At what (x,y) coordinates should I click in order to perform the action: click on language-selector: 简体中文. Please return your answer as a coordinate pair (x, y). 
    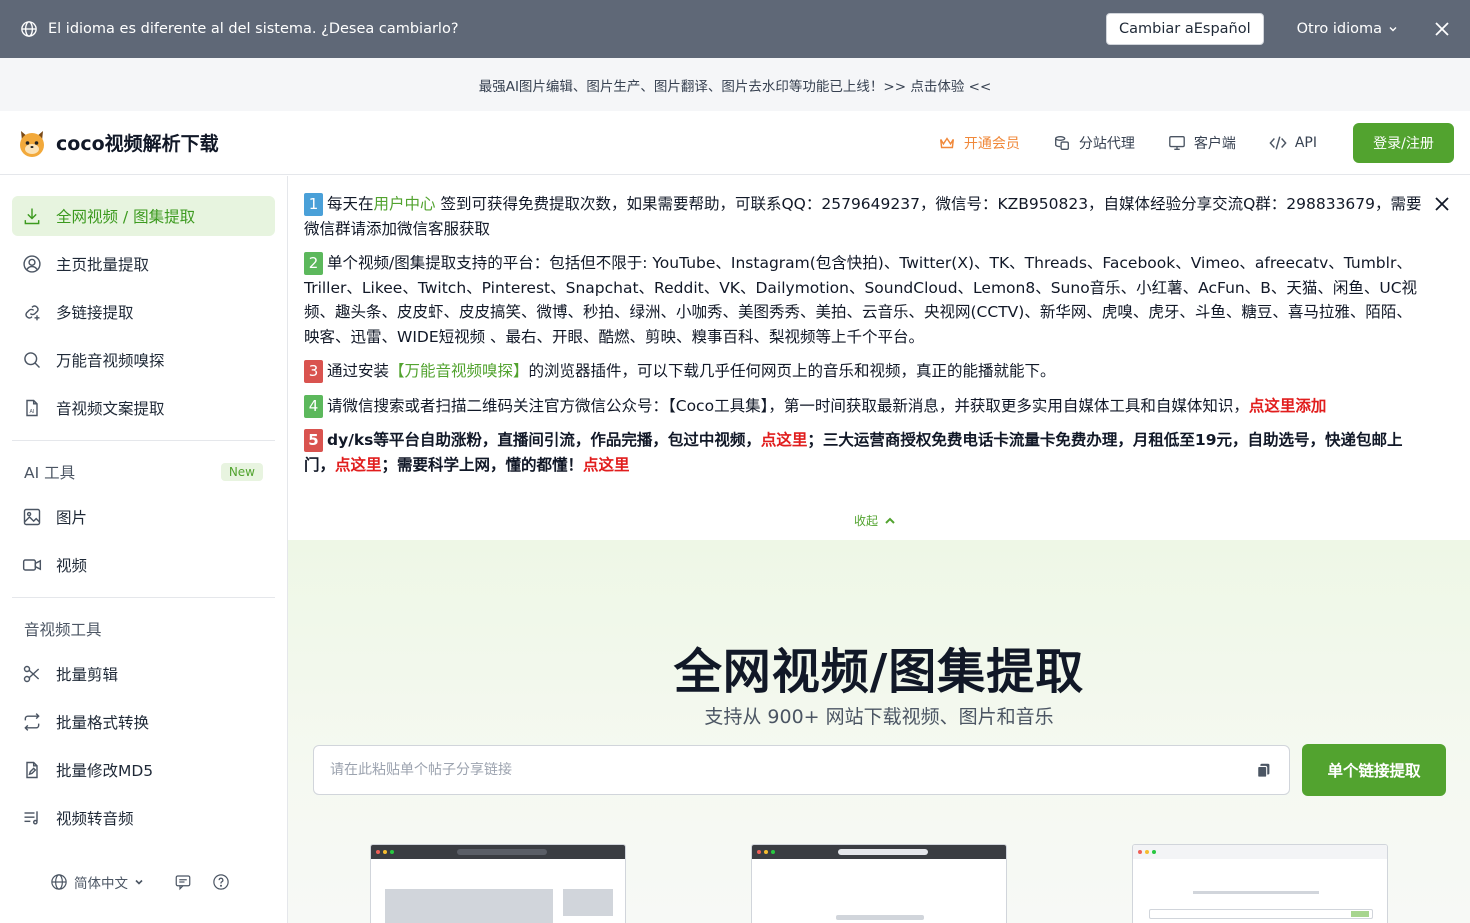
    Looking at the image, I should click on (97, 882).